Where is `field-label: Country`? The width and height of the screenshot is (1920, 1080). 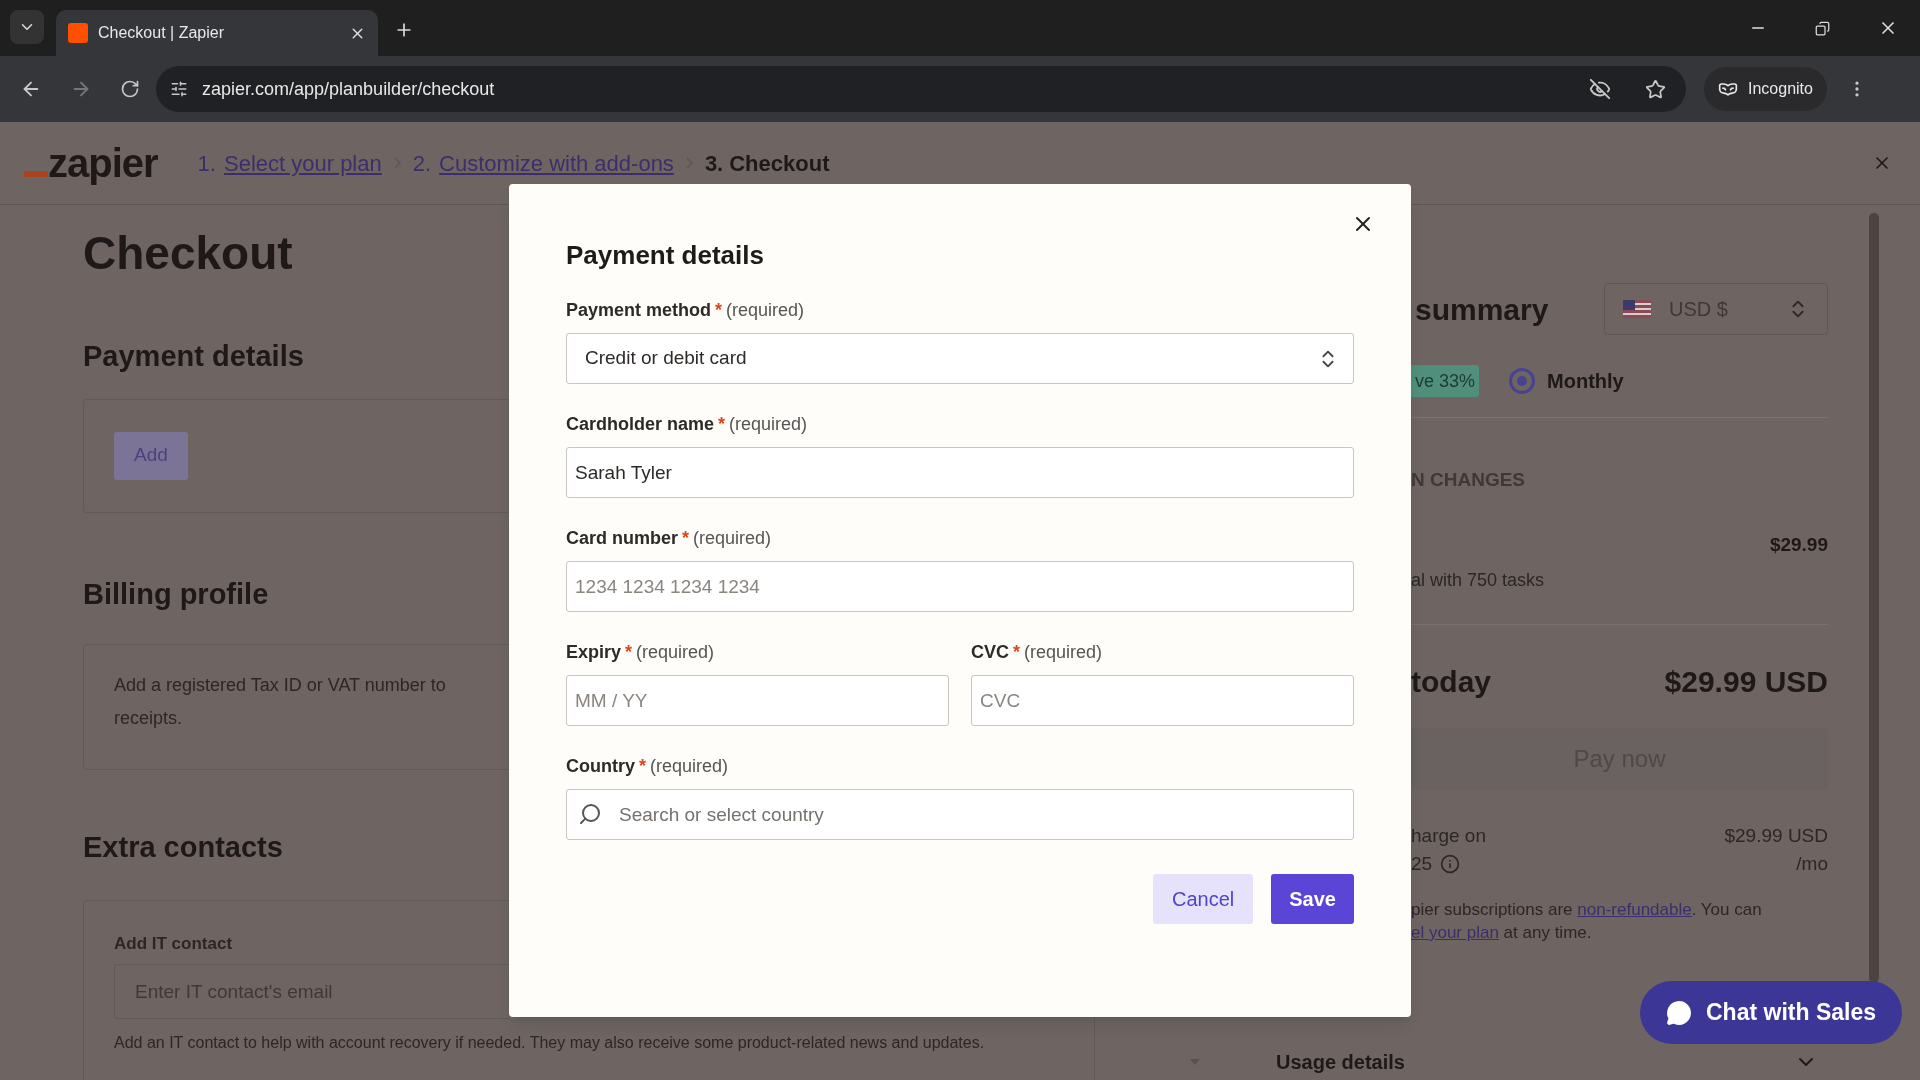 field-label: Country is located at coordinates (600, 766).